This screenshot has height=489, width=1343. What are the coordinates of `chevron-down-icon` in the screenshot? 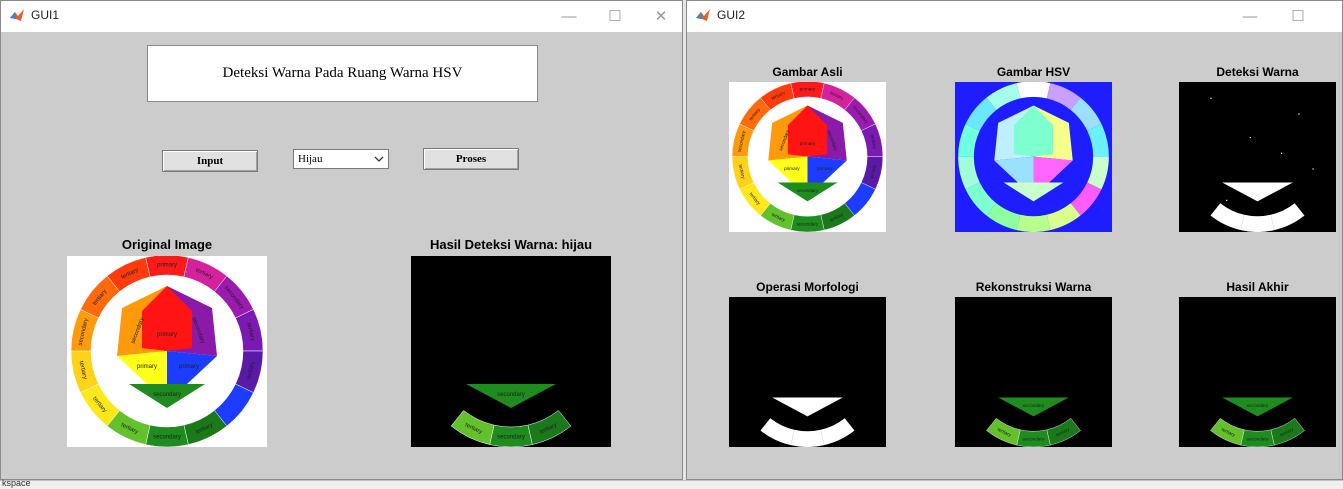 It's located at (379, 159).